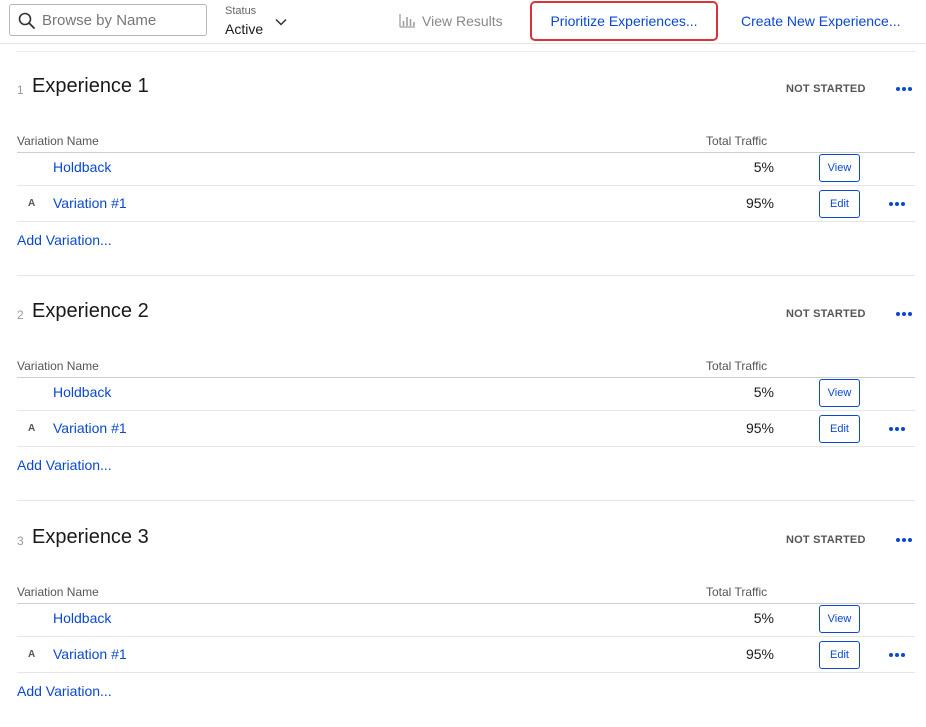  I want to click on experience-title: Experience 3, so click(90, 537).